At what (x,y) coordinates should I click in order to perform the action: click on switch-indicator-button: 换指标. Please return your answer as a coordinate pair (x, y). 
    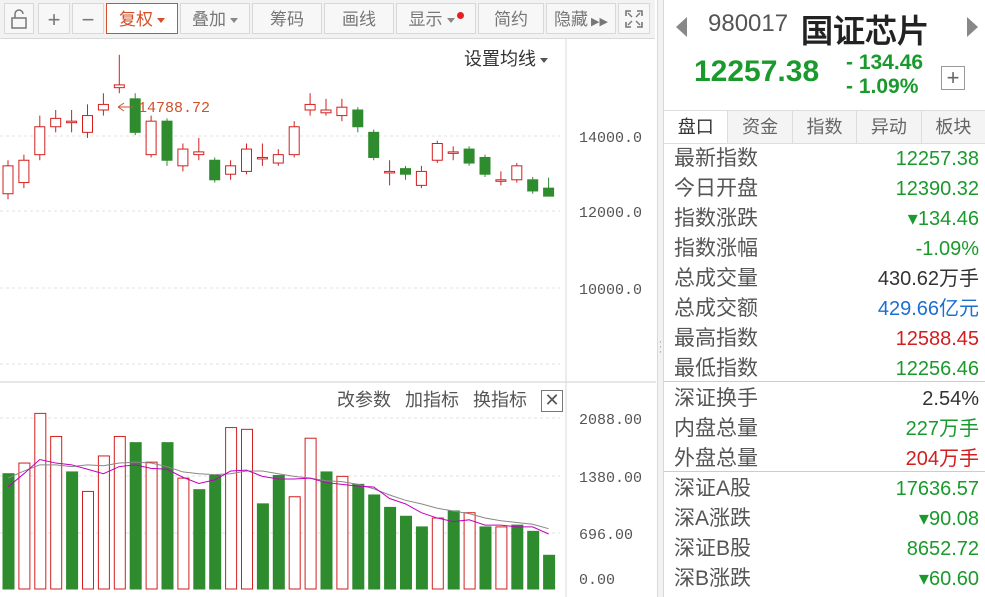
    Looking at the image, I should click on (500, 399).